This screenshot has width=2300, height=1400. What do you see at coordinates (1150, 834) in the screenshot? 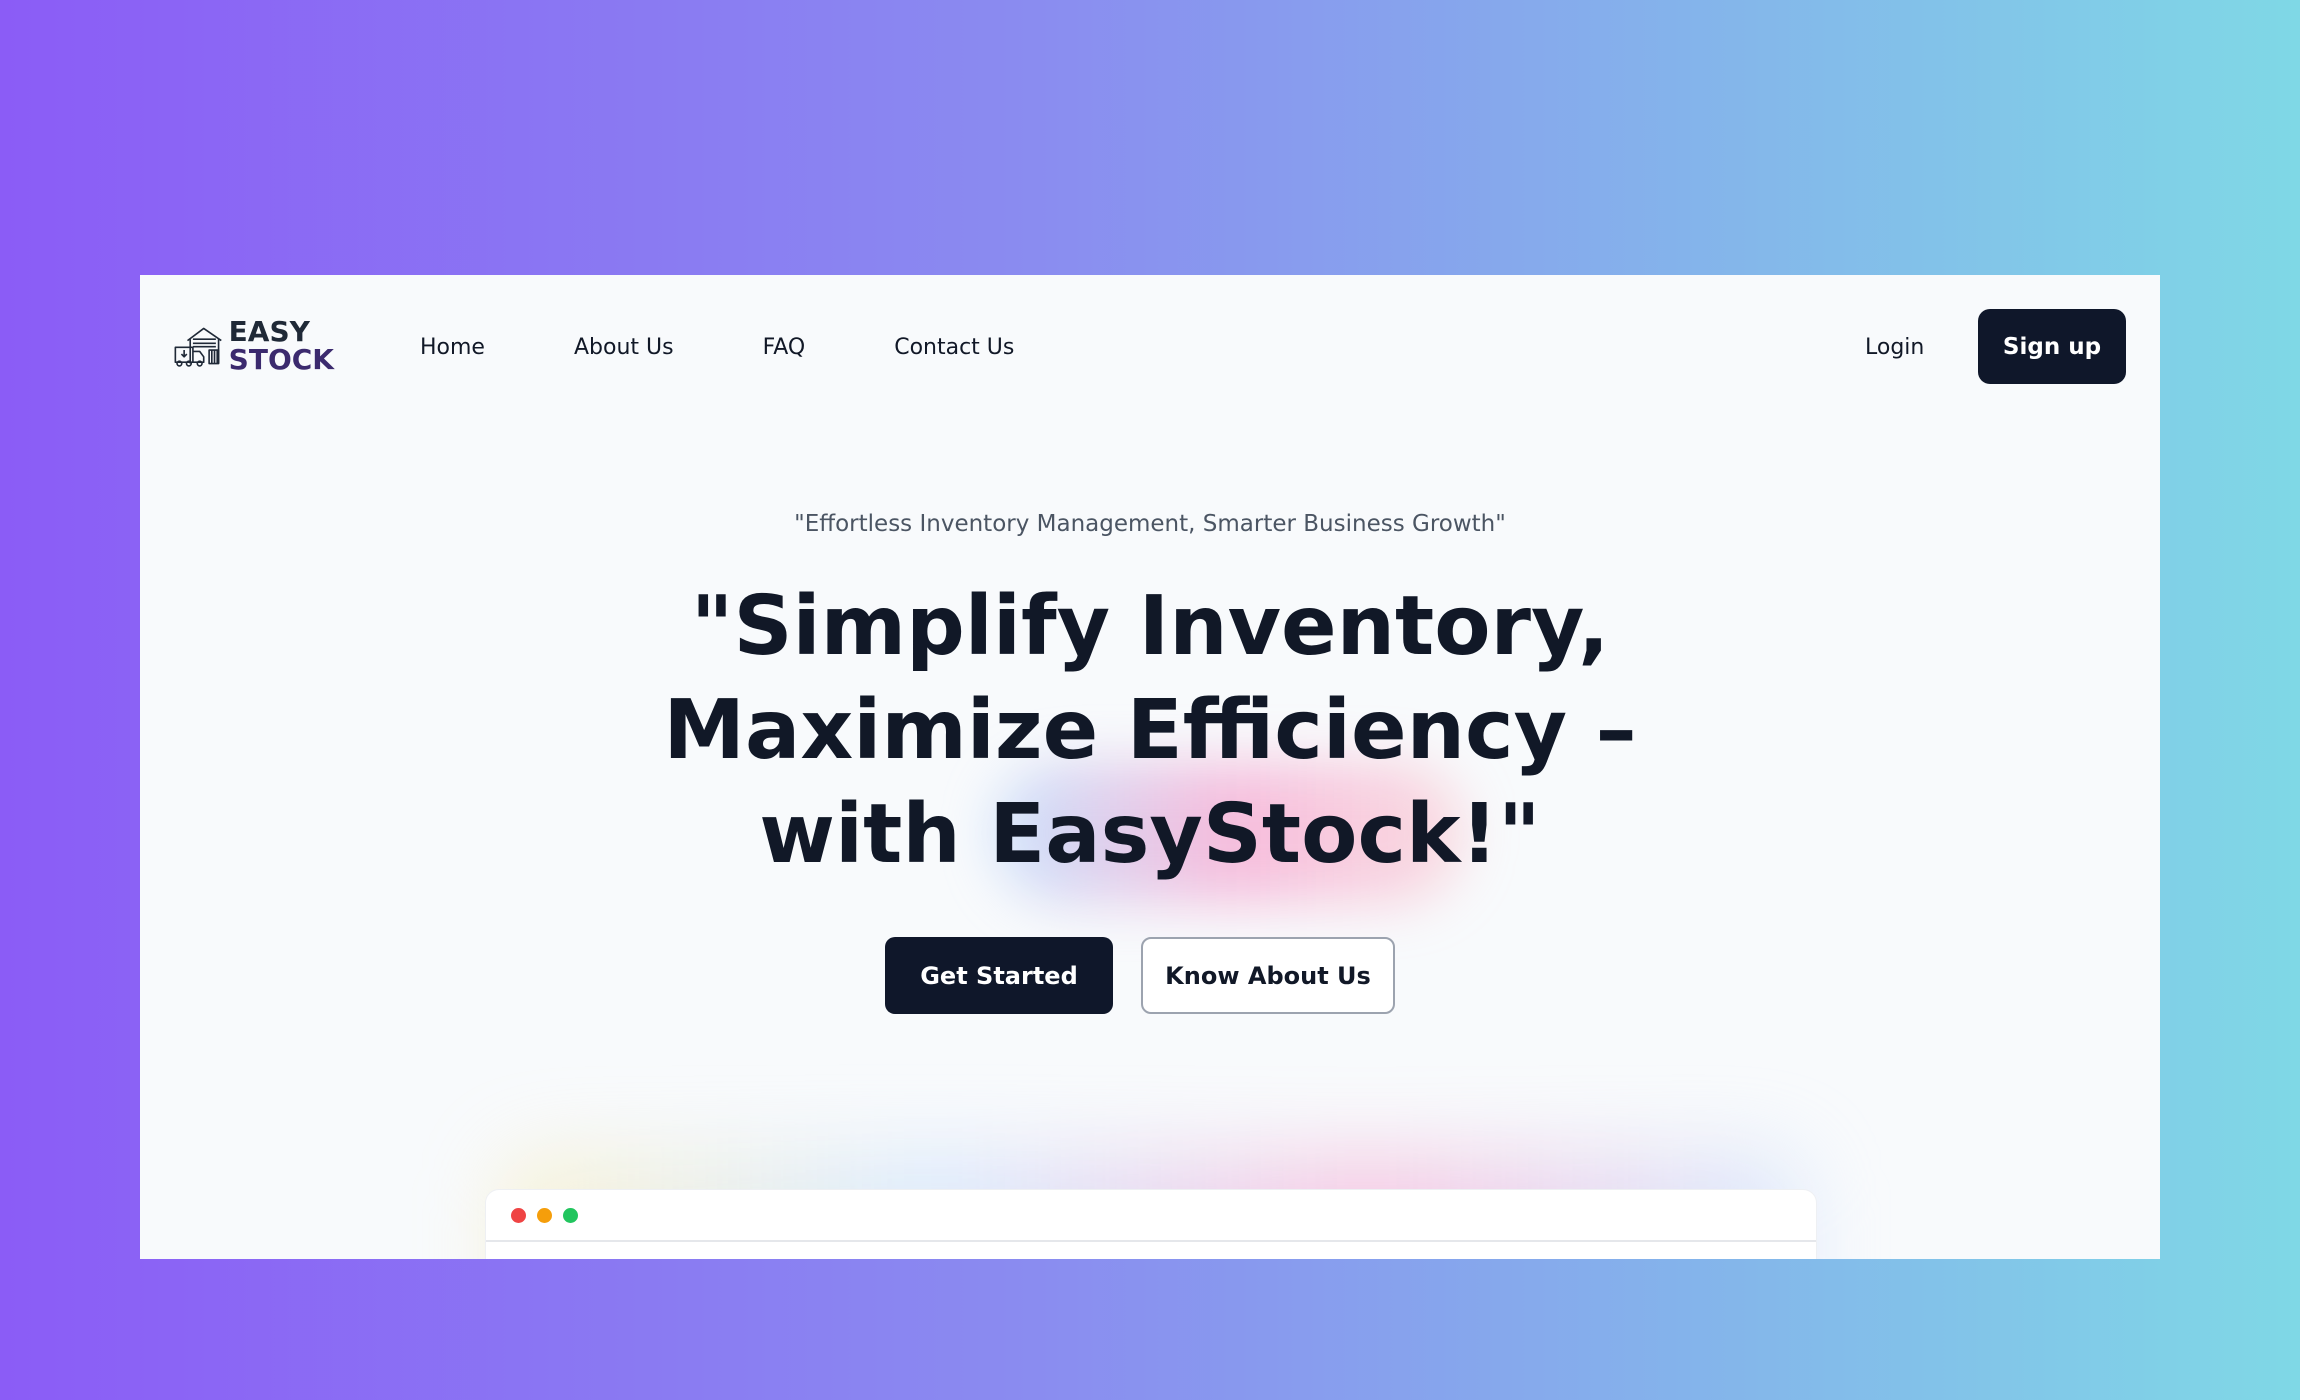
I see `headline-line-3: with EasyStock!"` at bounding box center [1150, 834].